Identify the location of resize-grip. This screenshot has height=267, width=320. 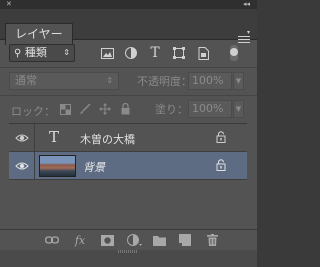
(128, 251).